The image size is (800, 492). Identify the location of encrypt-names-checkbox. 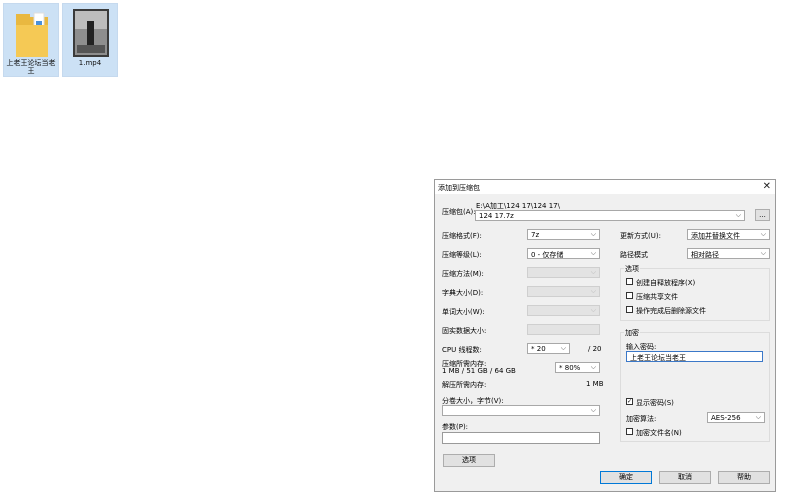
(629, 431).